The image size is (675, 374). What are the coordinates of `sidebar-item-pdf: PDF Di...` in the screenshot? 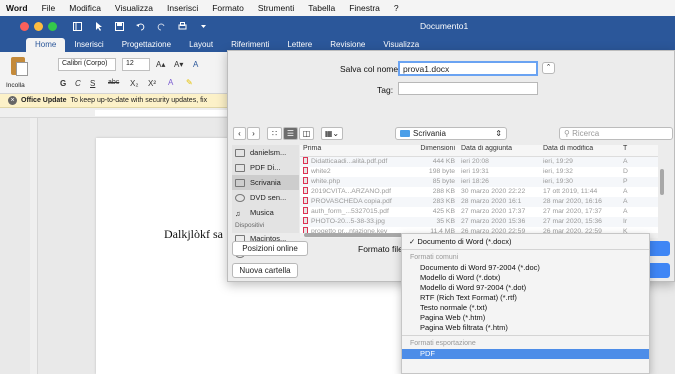 It's located at (265, 167).